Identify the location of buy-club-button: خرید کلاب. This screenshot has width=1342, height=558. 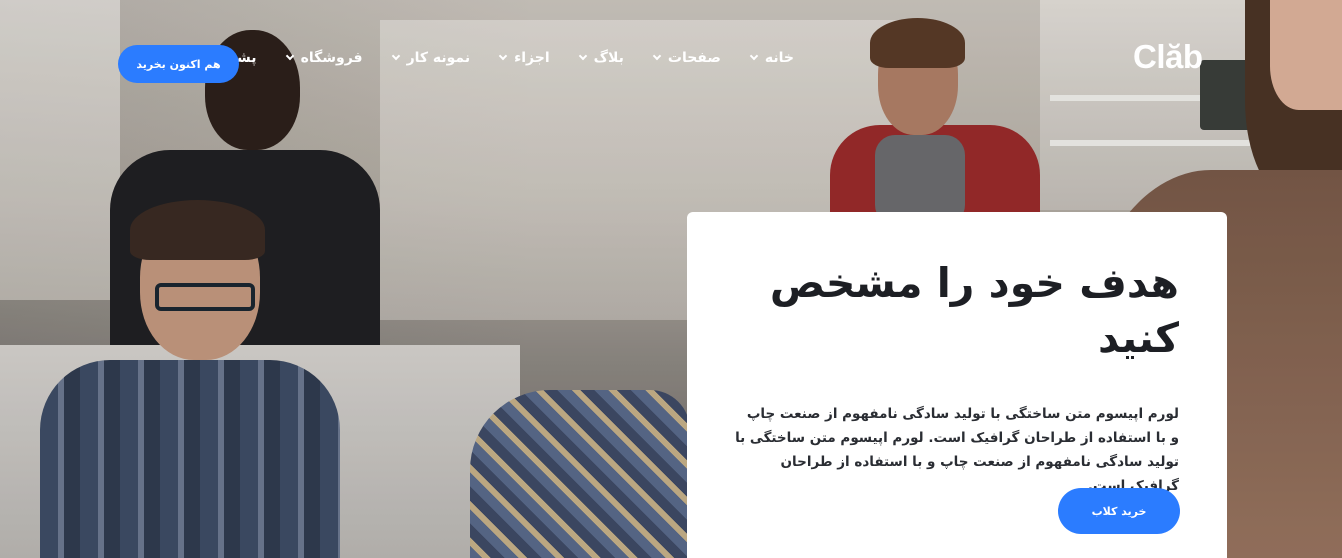
(1119, 511).